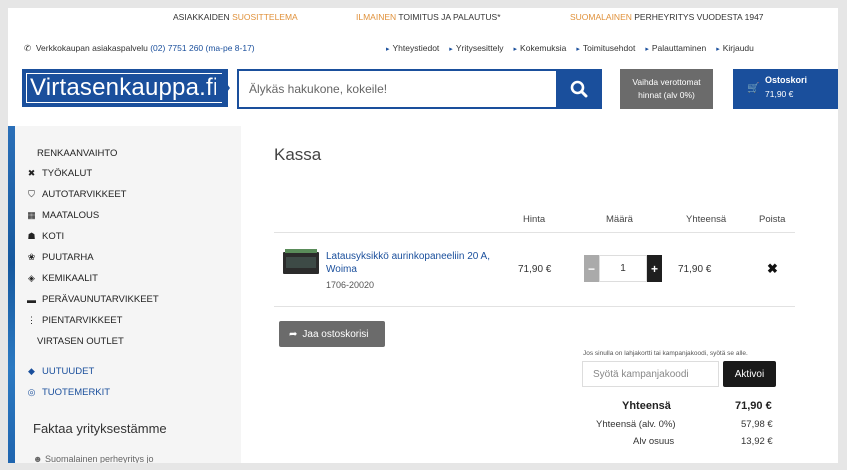 Image resolution: width=847 pixels, height=470 pixels. I want to click on site-logo: Virtasenkauppa.fi, so click(125, 88).